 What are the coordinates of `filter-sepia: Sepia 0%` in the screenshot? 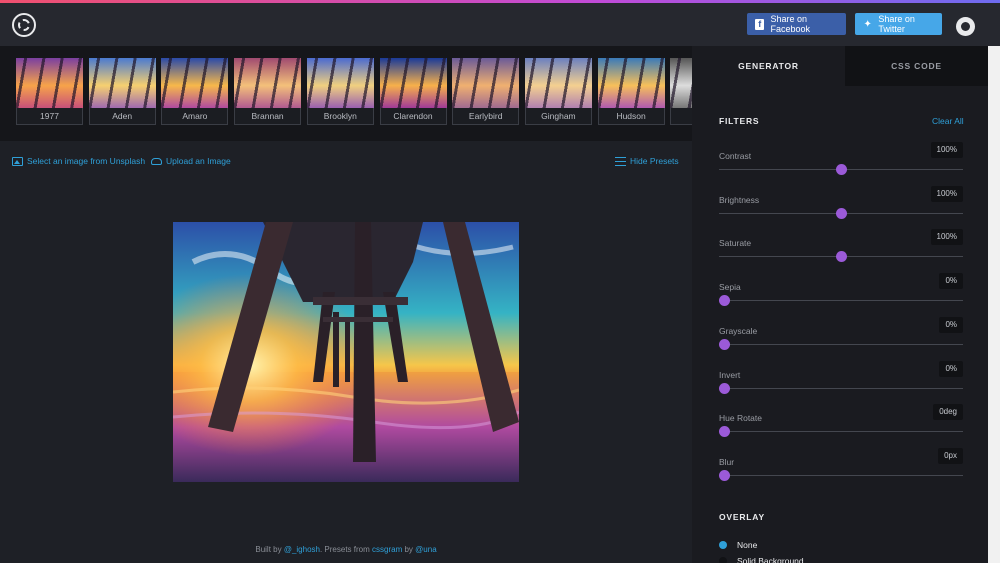 It's located at (841, 293).